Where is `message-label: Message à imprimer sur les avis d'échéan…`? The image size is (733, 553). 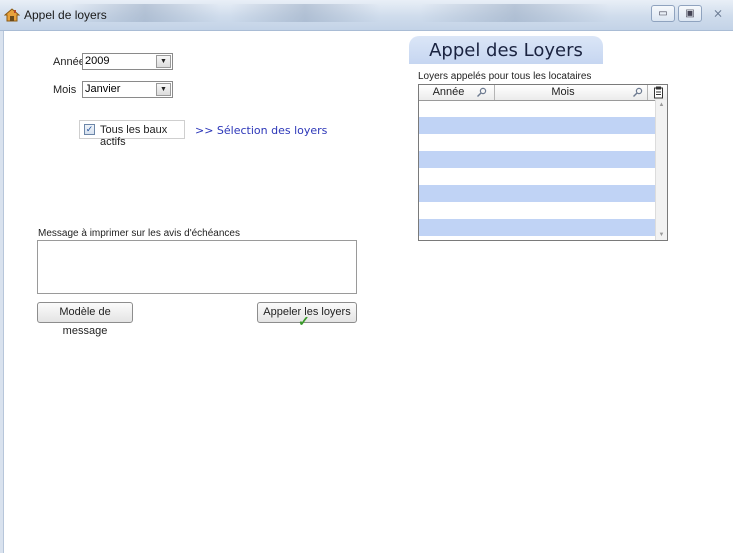
message-label: Message à imprimer sur les avis d'échéan… is located at coordinates (139, 233).